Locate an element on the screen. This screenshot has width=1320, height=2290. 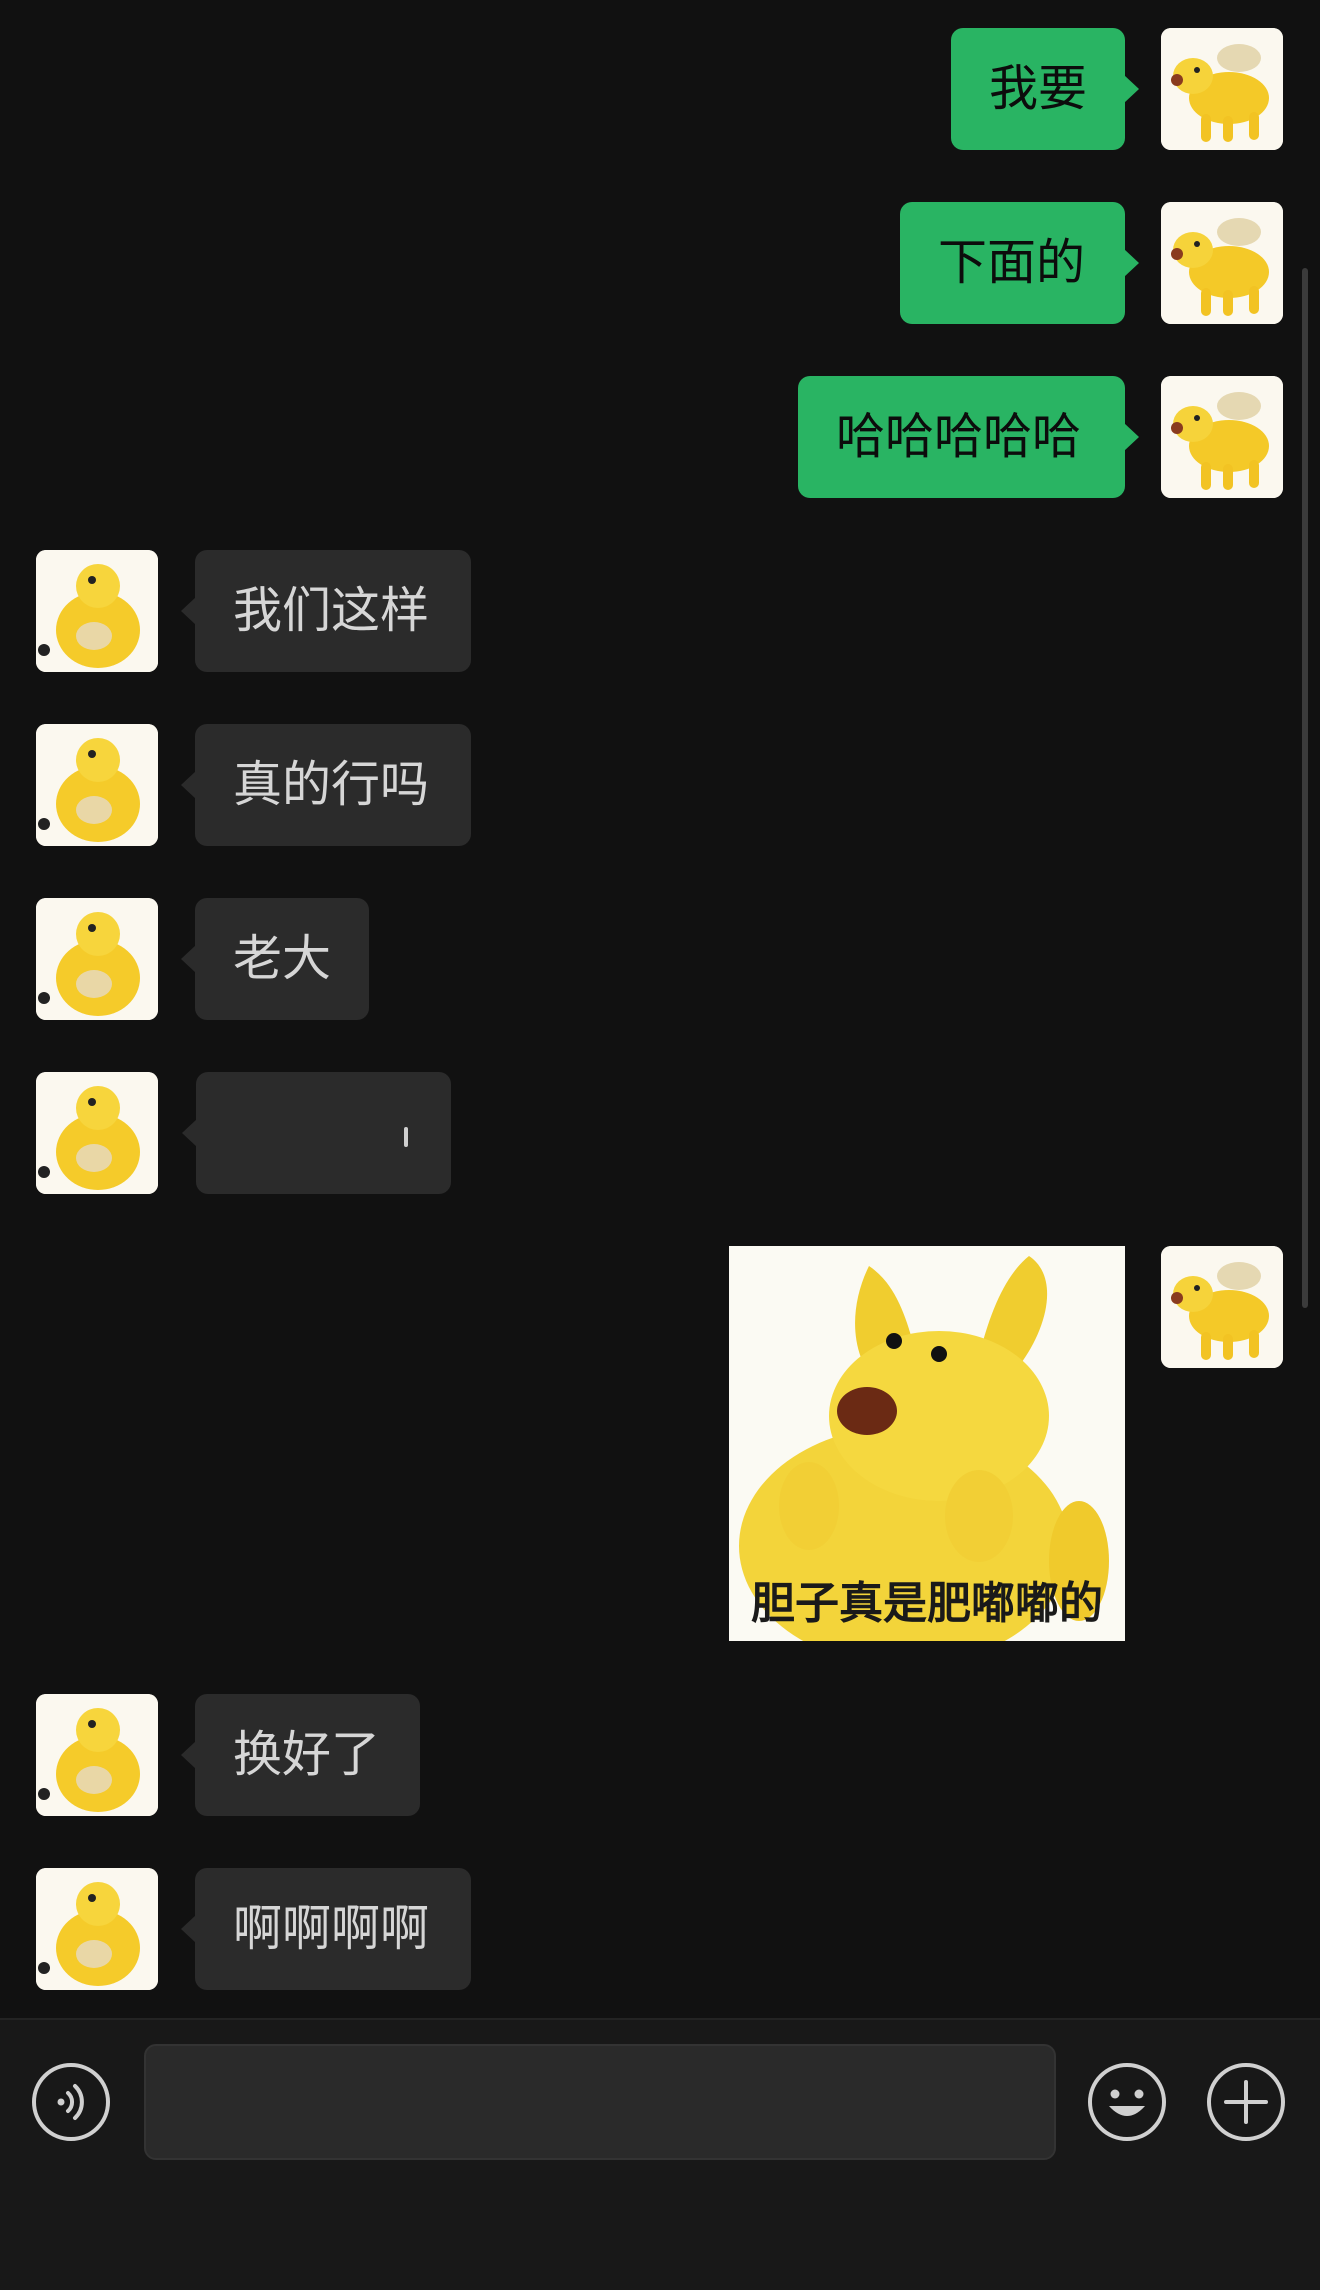
sticker-image: 胆子真是肥嘟嘟的 is located at coordinates (927, 1443).